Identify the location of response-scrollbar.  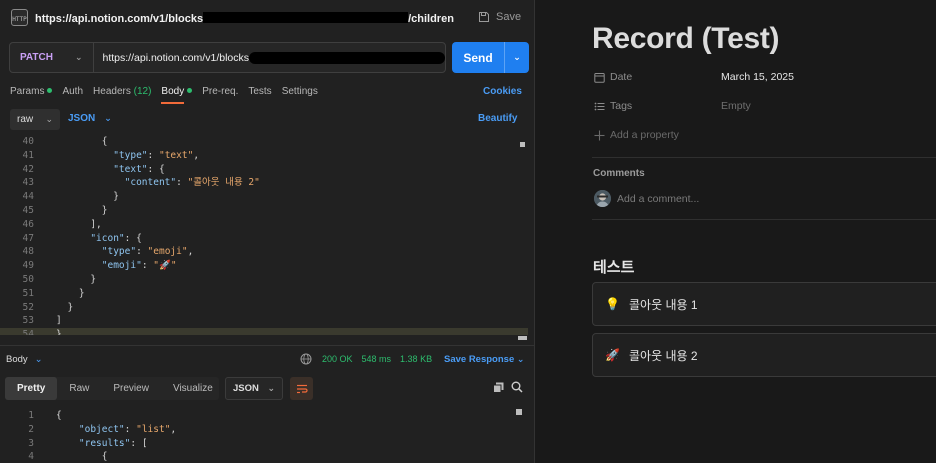
(519, 412).